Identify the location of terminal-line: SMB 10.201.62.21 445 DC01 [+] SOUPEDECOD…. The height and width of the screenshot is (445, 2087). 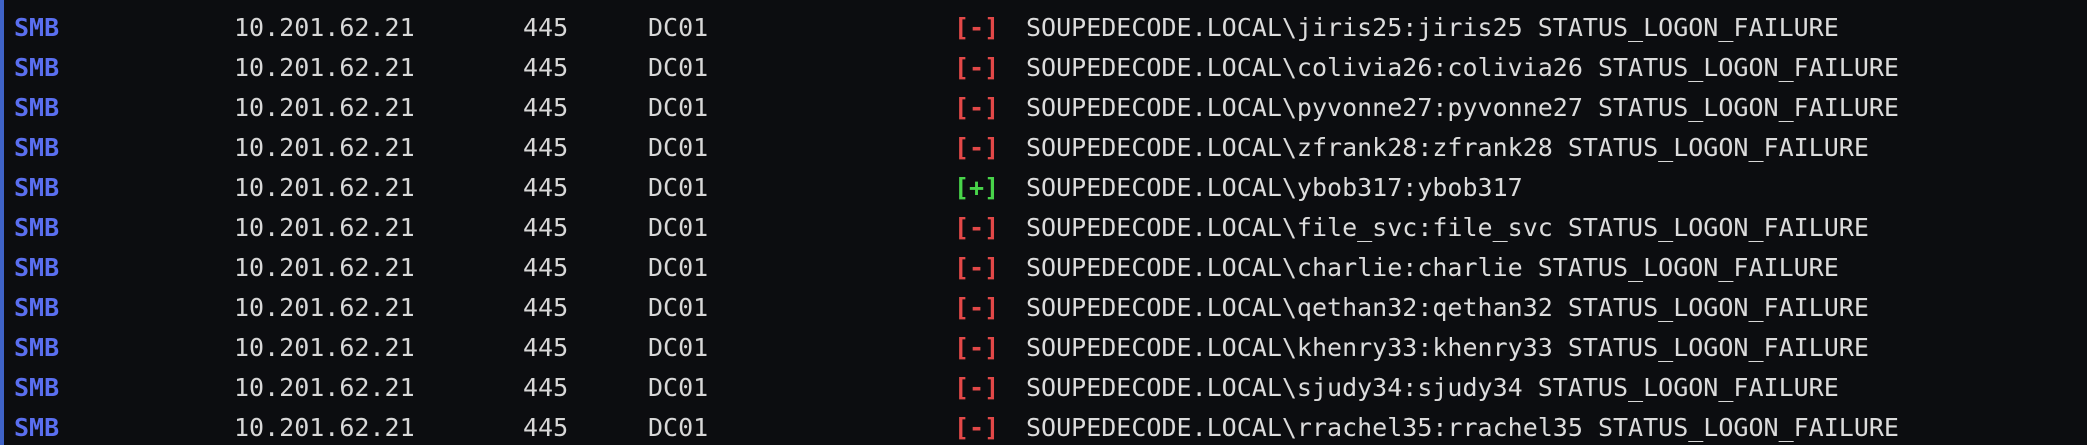
(1043, 188).